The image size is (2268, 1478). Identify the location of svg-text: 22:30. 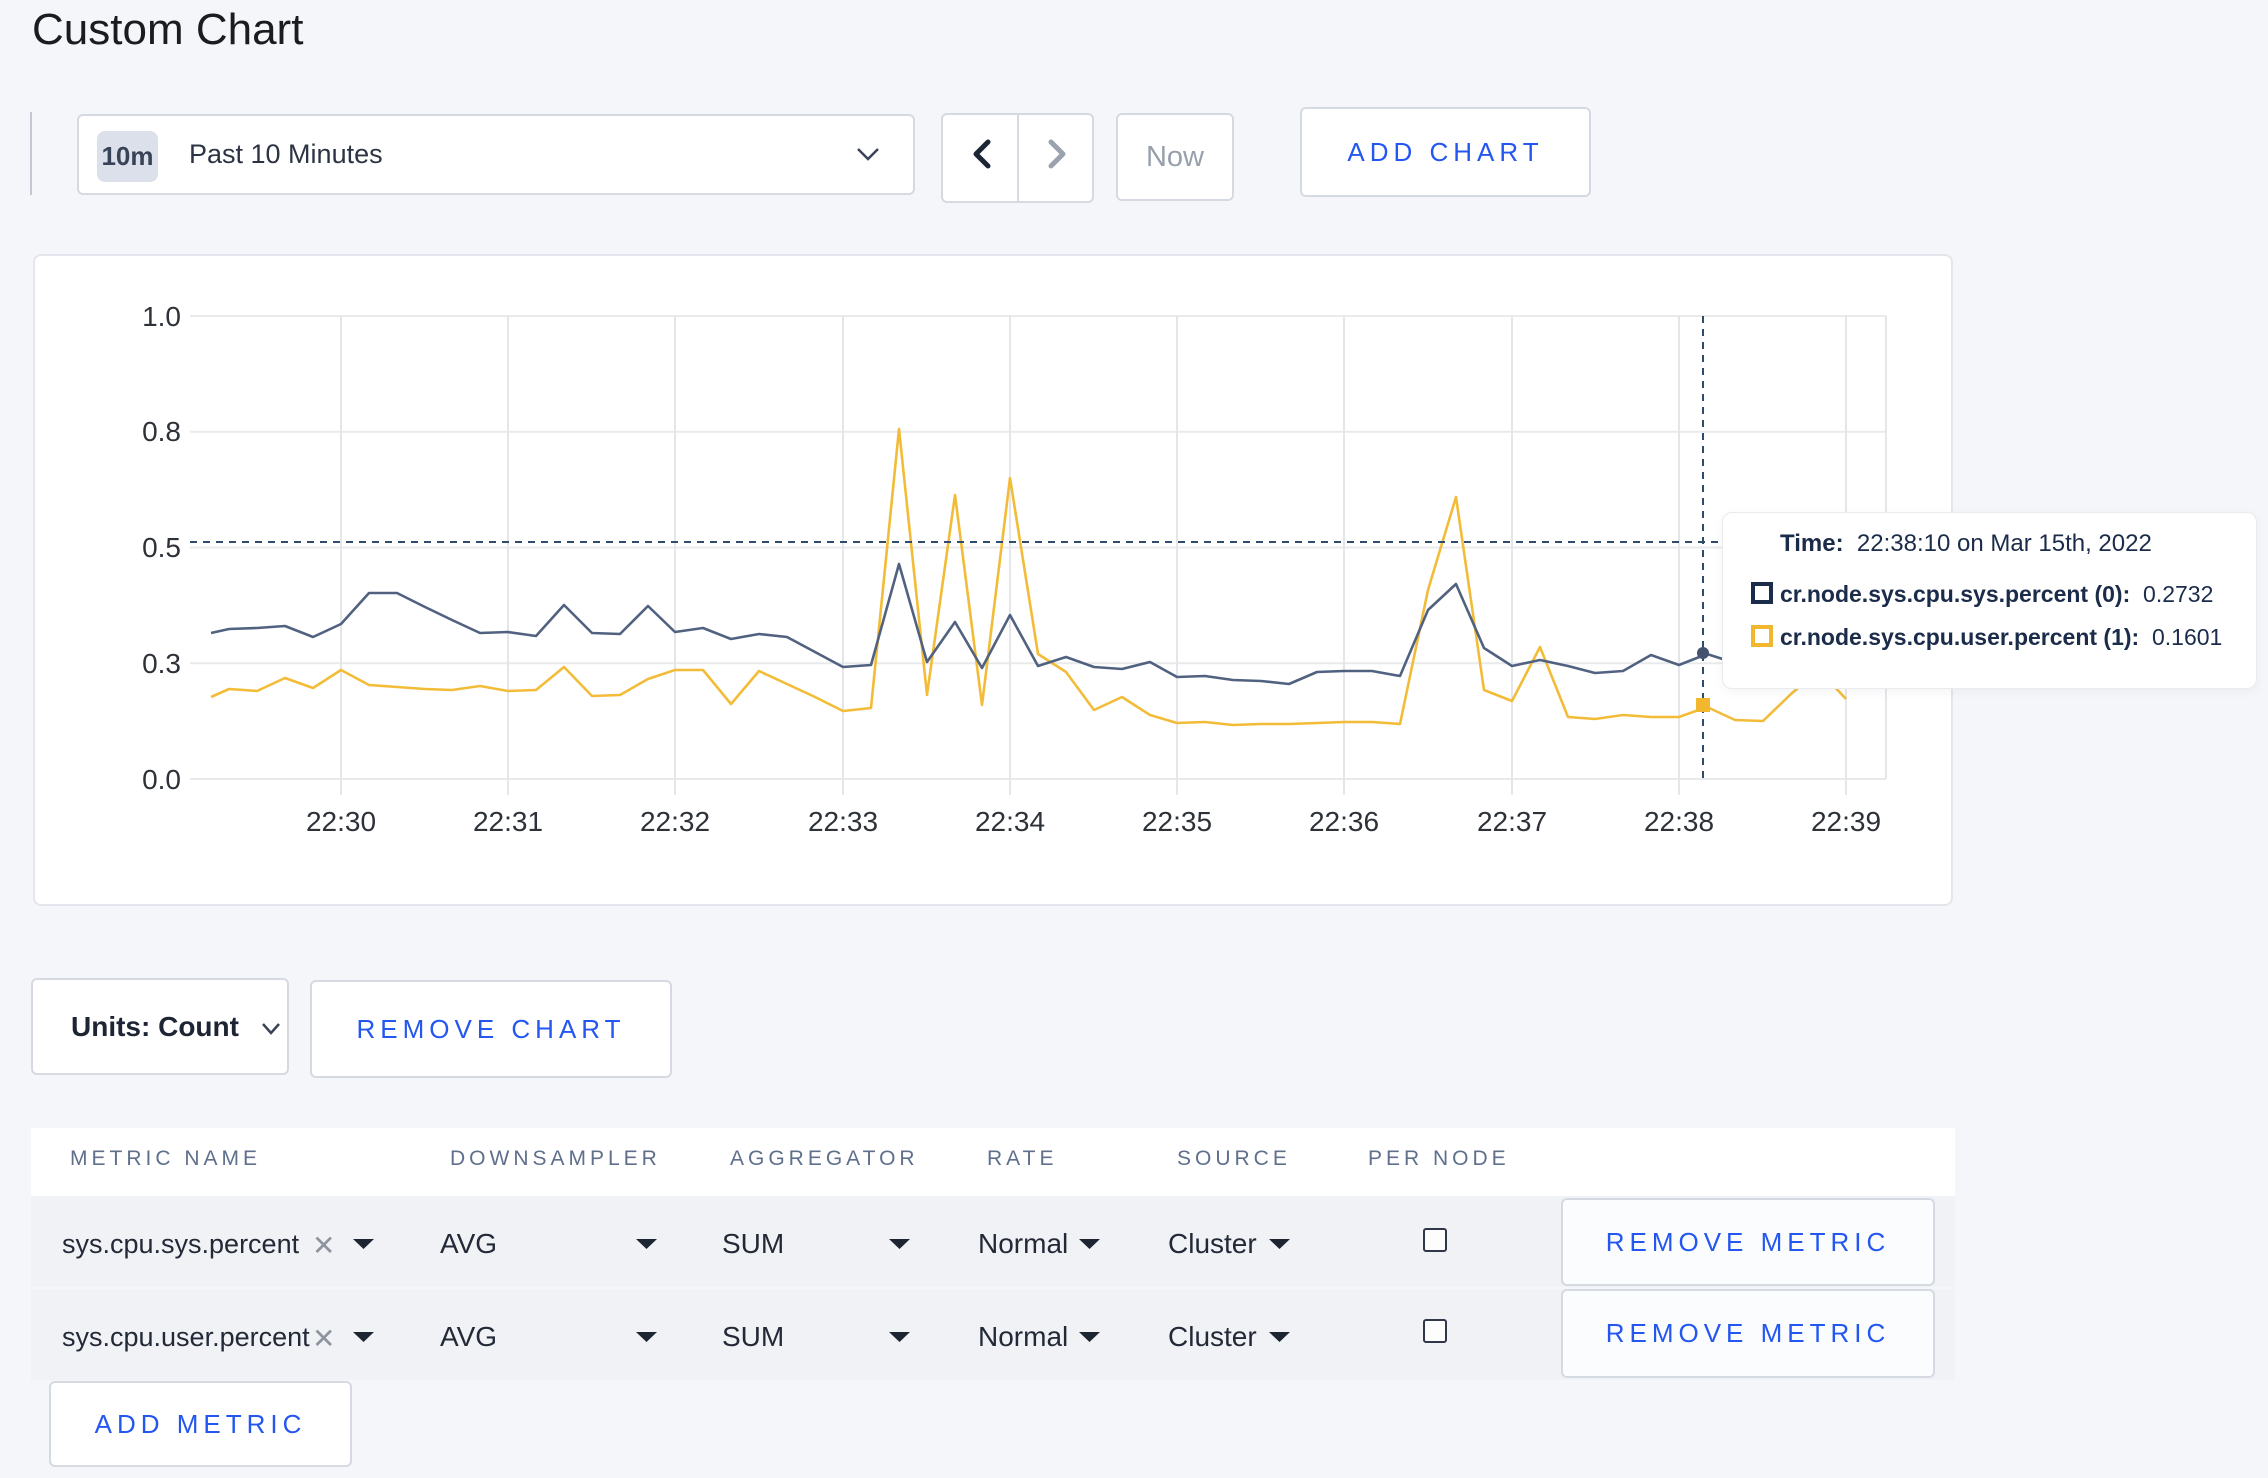
(341, 821).